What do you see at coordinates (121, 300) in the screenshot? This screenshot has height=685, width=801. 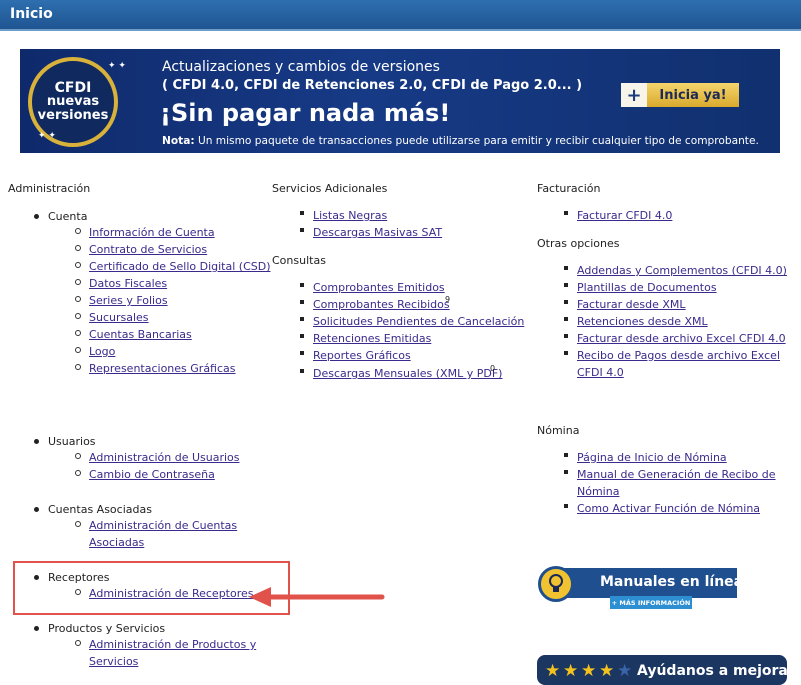 I see `link-series-folios: Series y Folios` at bounding box center [121, 300].